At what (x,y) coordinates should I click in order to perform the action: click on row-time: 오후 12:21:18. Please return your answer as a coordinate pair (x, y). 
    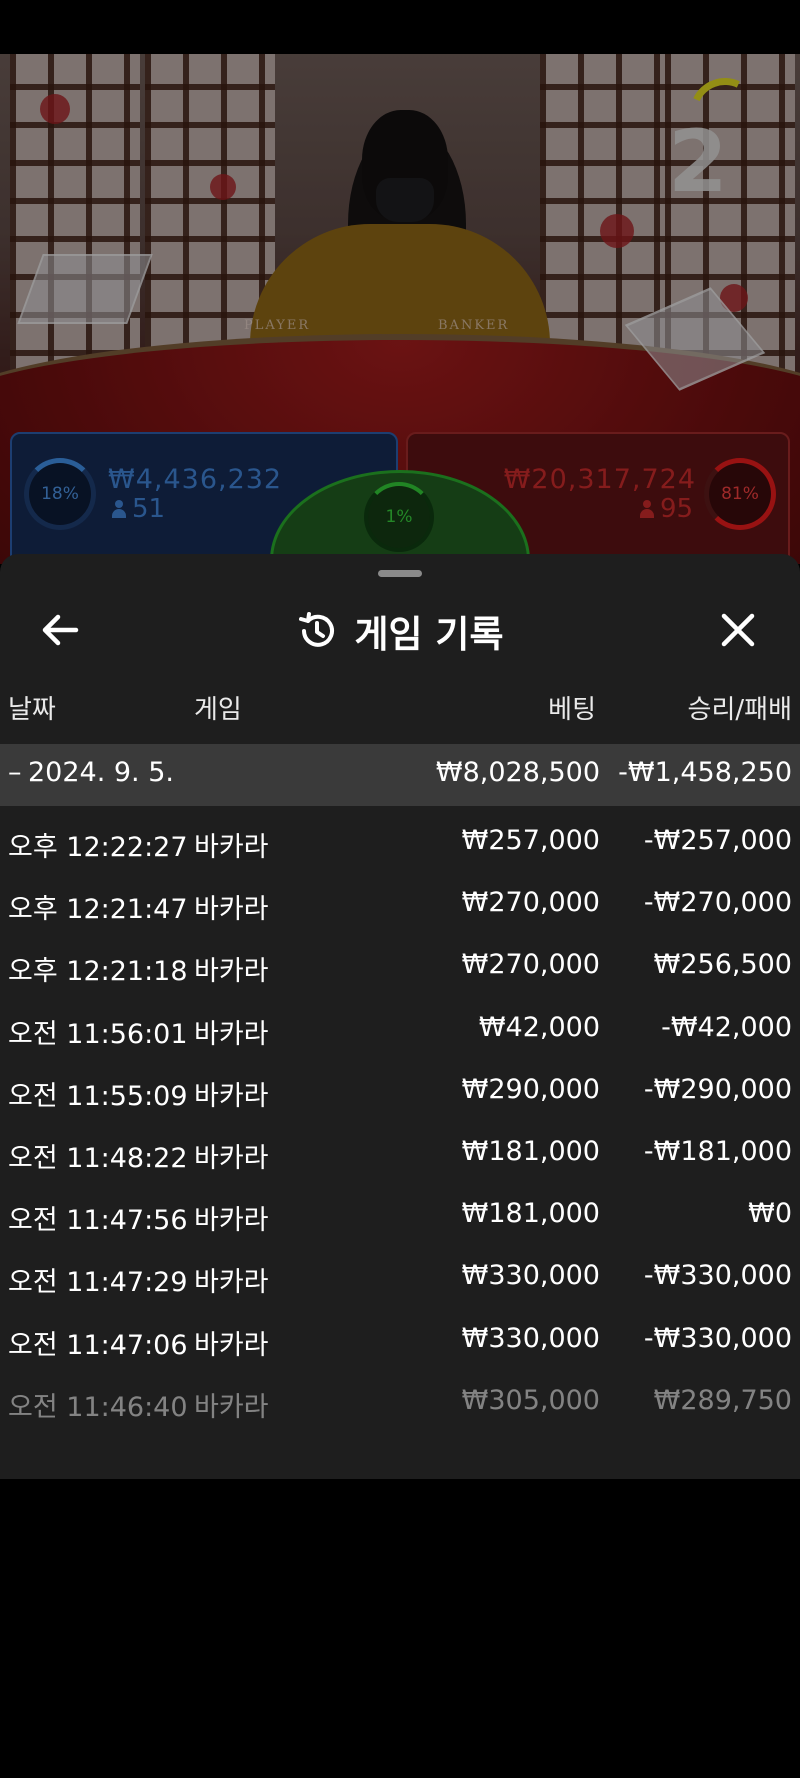
    Looking at the image, I should click on (98, 972).